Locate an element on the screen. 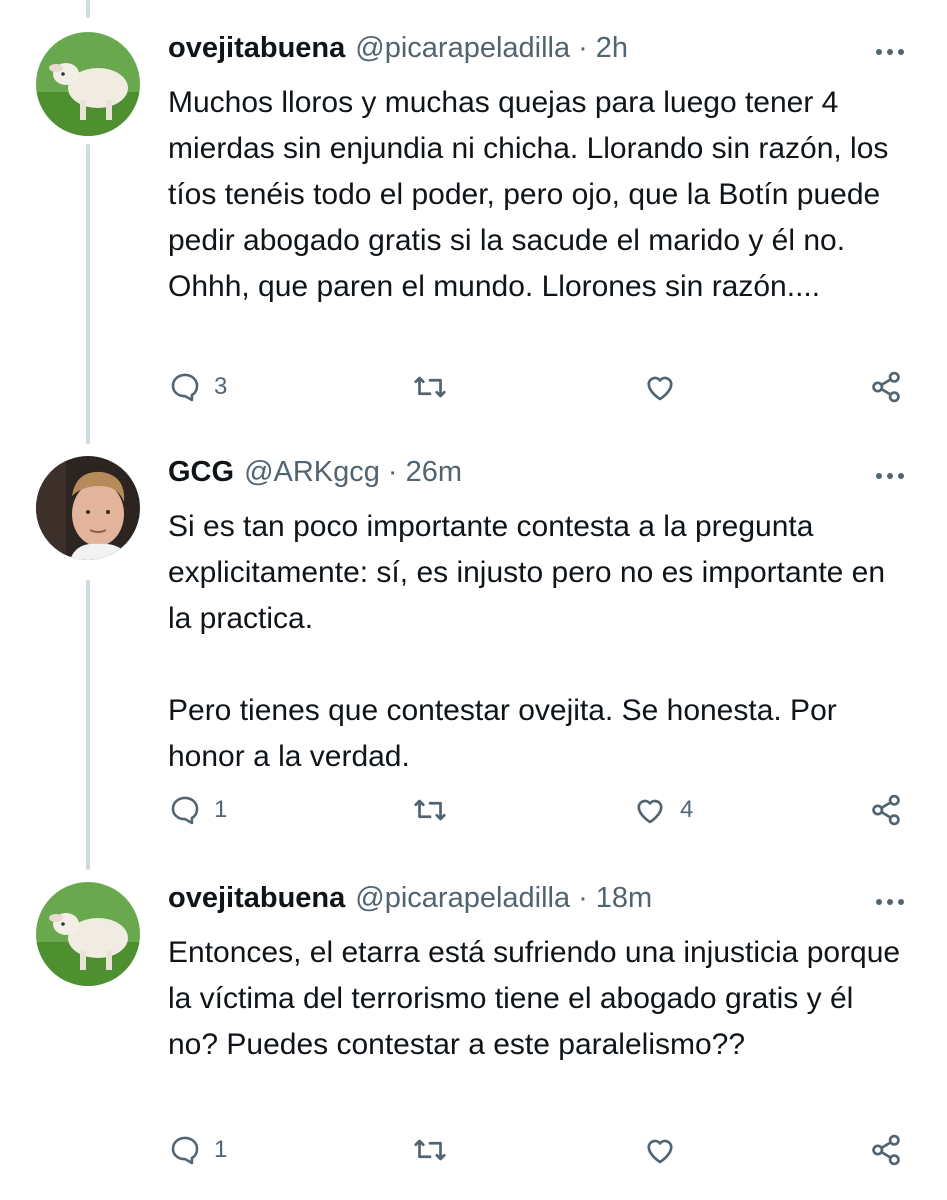  display-name: GCG is located at coordinates (201, 472).